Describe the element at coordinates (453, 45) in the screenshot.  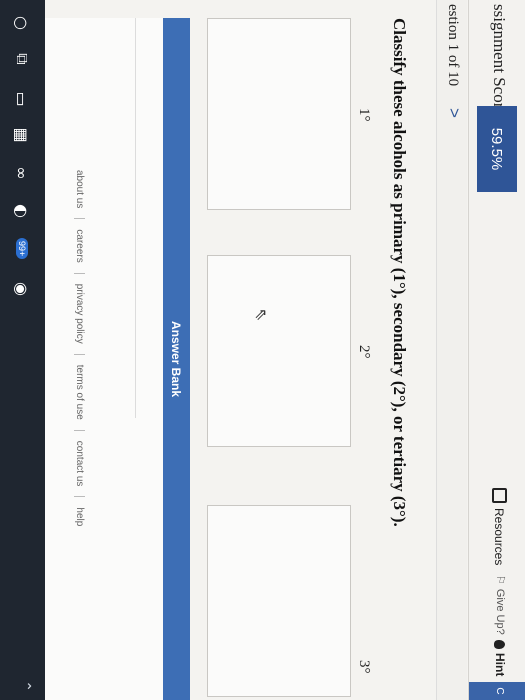
I see `question-number: estion 1 of 10` at that location.